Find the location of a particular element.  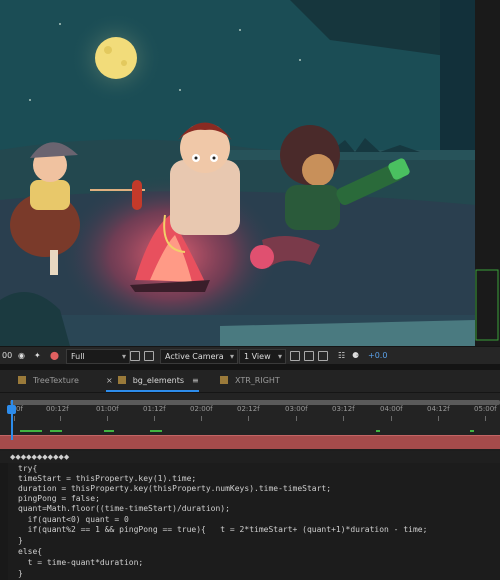

tab-treetexture: TreeTexture is located at coordinates (48, 381).